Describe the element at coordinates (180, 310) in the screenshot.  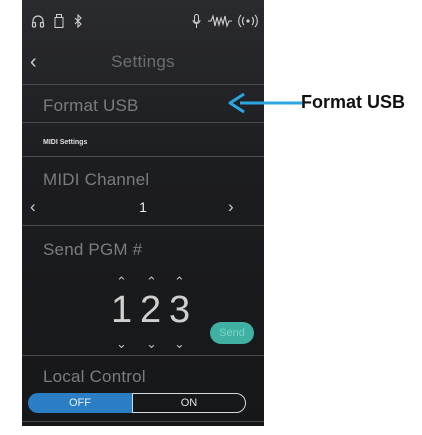
I see `pgm-digit-3: 3` at that location.